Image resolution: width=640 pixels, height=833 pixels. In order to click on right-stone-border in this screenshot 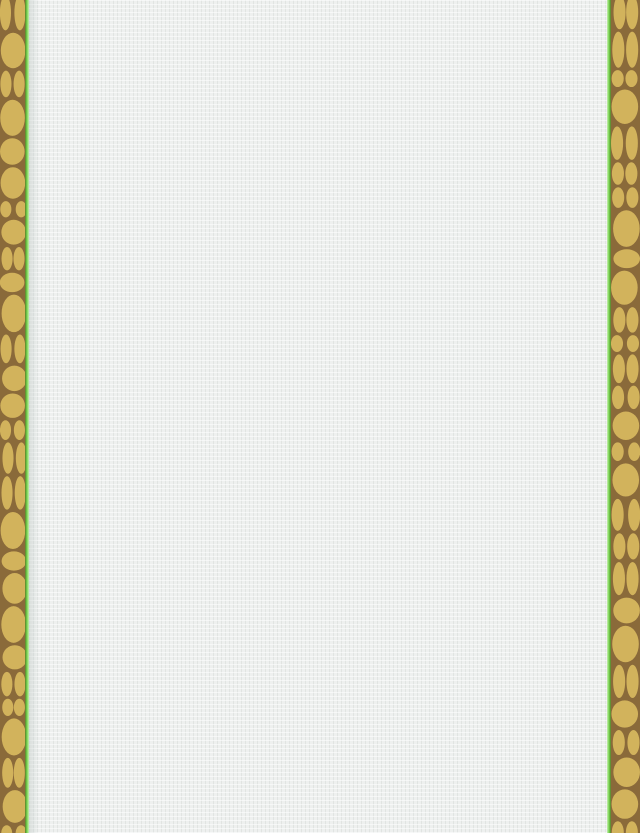, I will do `click(625, 416)`.